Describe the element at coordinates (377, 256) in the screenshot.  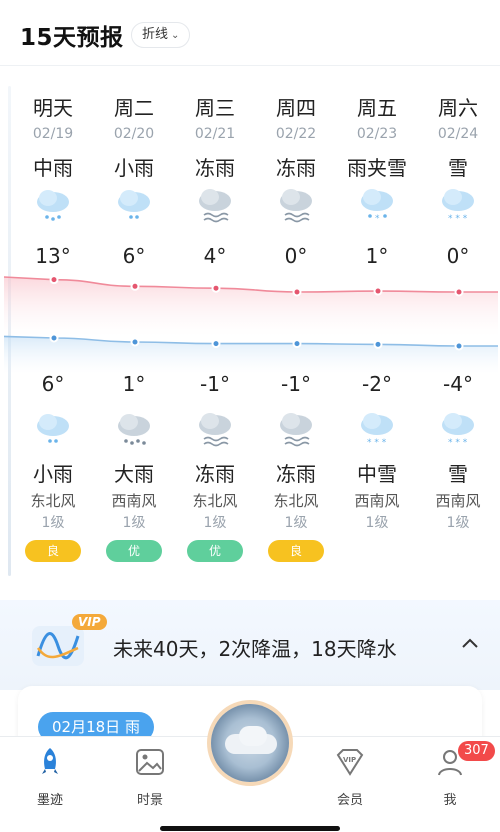
I see `high-temp: 1°` at that location.